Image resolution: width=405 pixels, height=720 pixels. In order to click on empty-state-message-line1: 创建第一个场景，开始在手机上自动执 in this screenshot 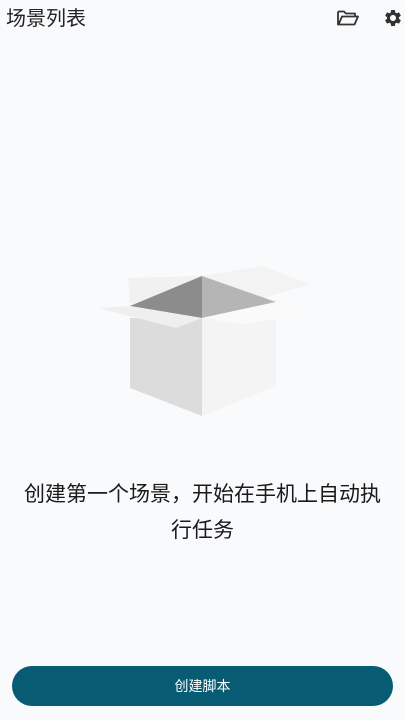, I will do `click(202, 494)`.